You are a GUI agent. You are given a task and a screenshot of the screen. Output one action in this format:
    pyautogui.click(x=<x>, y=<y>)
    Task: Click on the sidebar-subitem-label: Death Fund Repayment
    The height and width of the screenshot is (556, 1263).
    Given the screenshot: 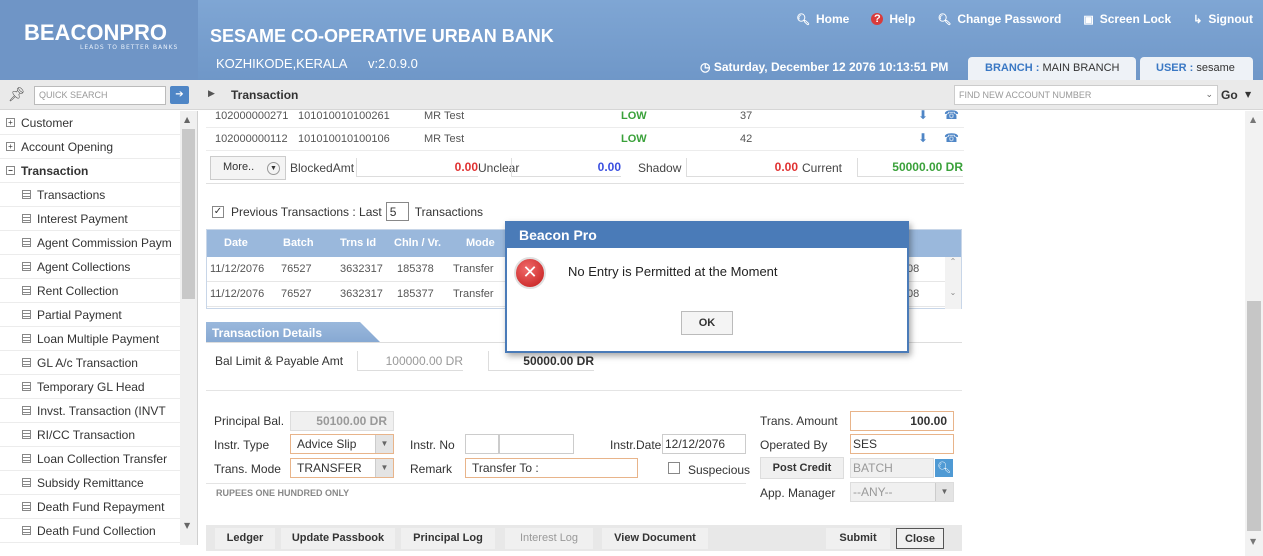 What is the action you would take?
    pyautogui.click(x=101, y=506)
    